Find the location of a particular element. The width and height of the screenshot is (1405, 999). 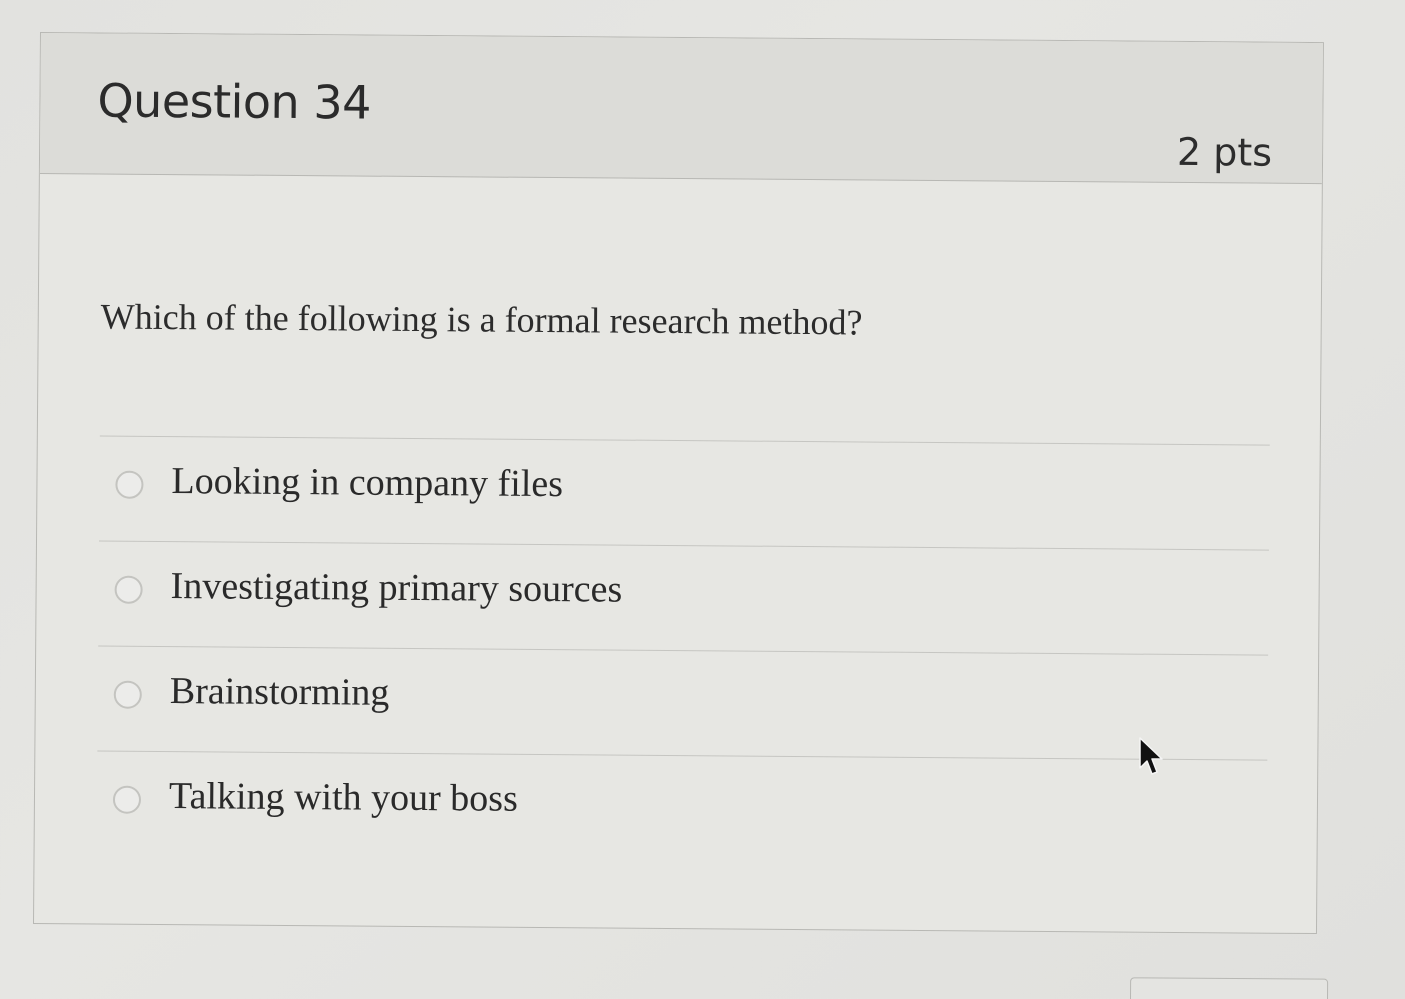

answer-label: Talking with your boss is located at coordinates (343, 797).